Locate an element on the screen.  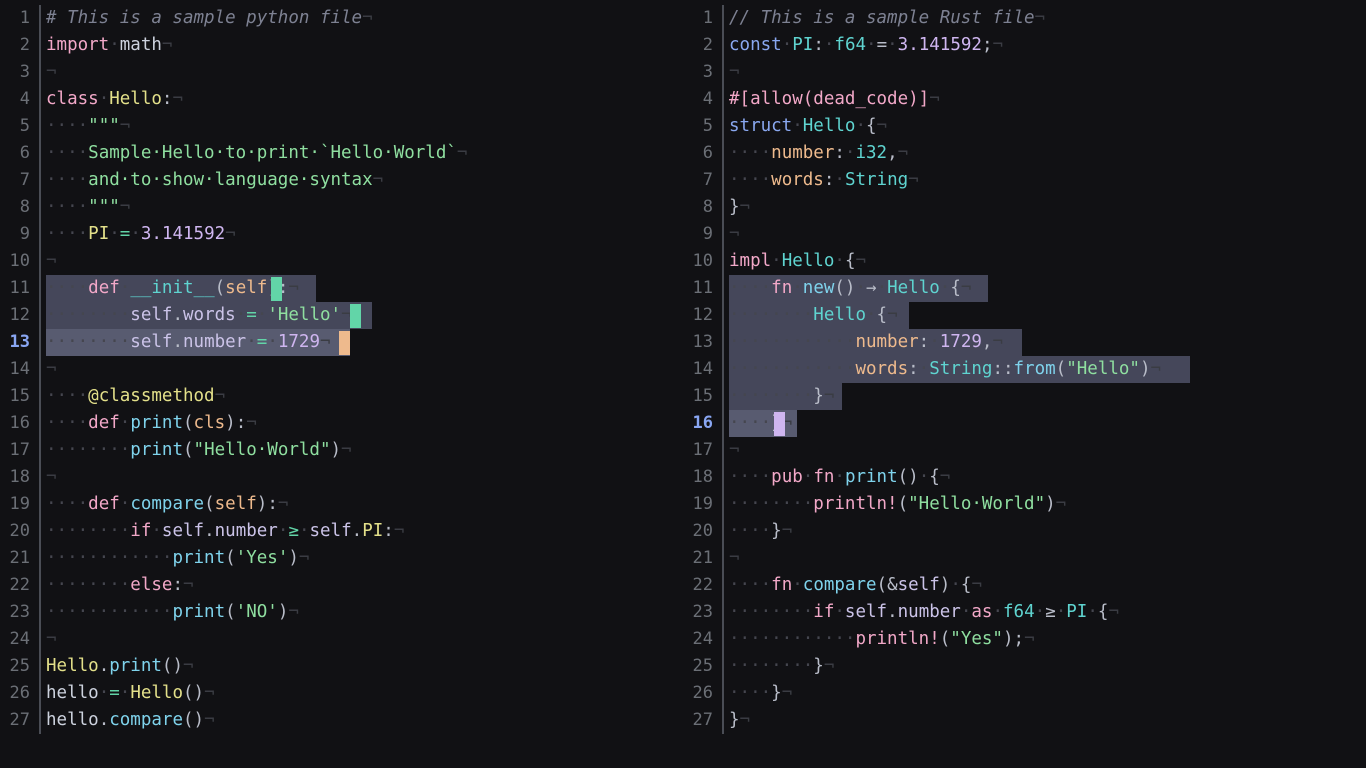
code-line: 19 ····def·compare(self):¬ is located at coordinates (341, 504).